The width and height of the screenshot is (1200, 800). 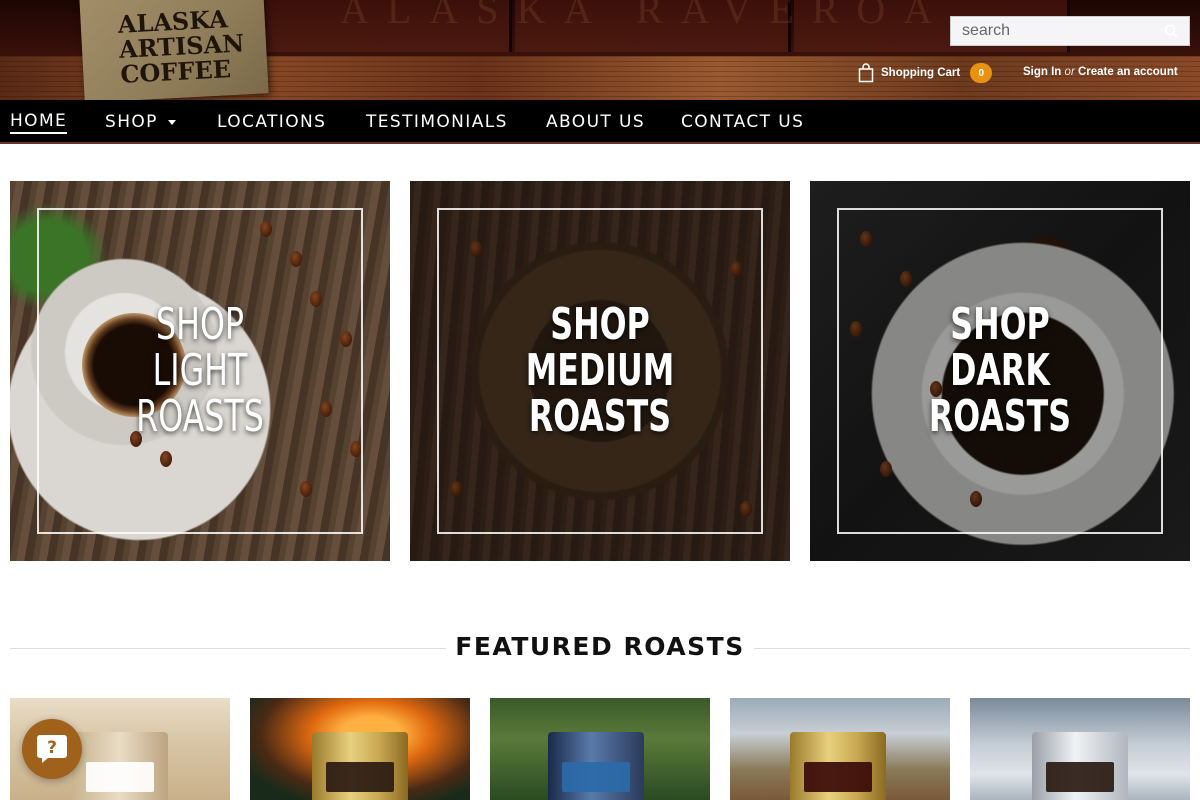 I want to click on nav-item-label: CONTACT US, so click(x=743, y=122).